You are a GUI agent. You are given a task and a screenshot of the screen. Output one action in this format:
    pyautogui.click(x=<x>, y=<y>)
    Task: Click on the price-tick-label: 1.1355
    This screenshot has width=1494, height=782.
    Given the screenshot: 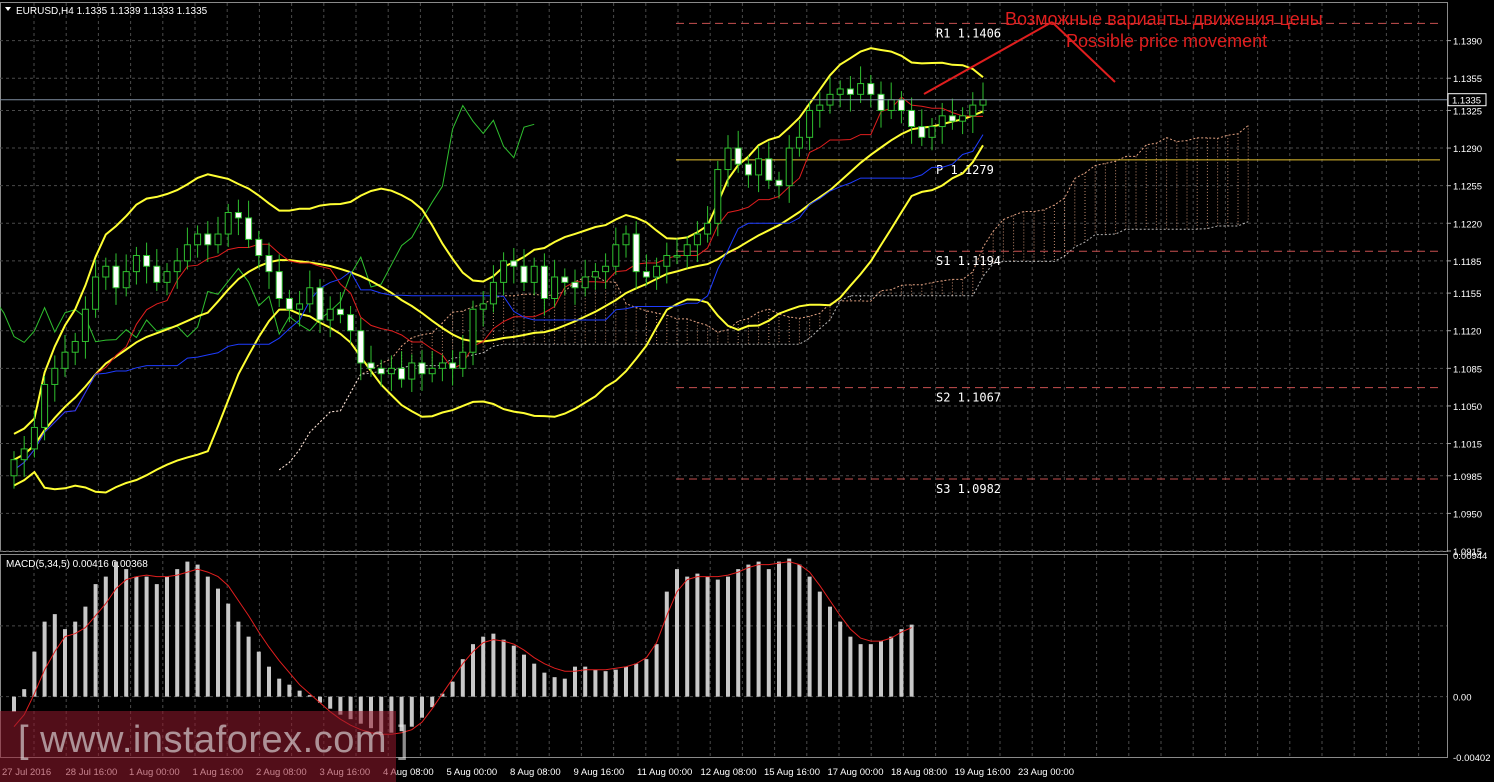 What is the action you would take?
    pyautogui.click(x=1467, y=79)
    